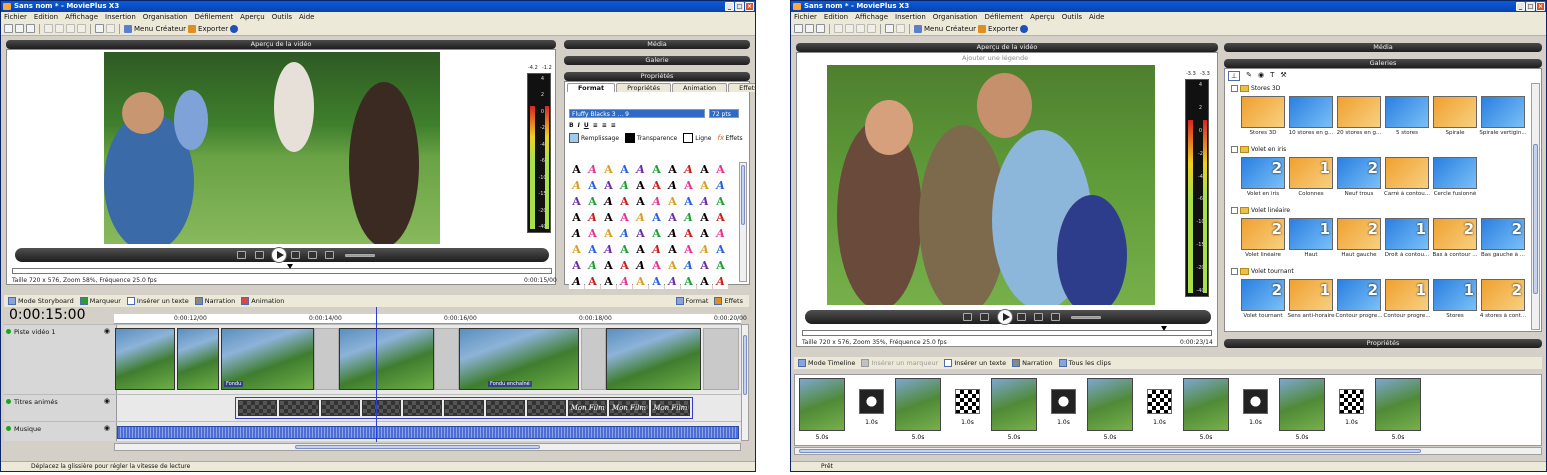 This screenshot has height=475, width=1547. Describe the element at coordinates (41, 301) in the screenshot. I see `mode-storyboard-button: Mode Storyboard` at that location.